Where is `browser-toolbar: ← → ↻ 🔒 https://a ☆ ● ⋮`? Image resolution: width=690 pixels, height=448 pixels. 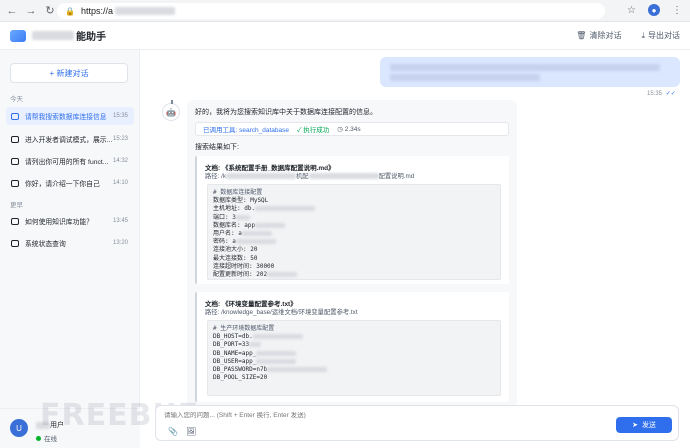 browser-toolbar: ← → ↻ 🔒 https://a ☆ ● ⋮ is located at coordinates (345, 11).